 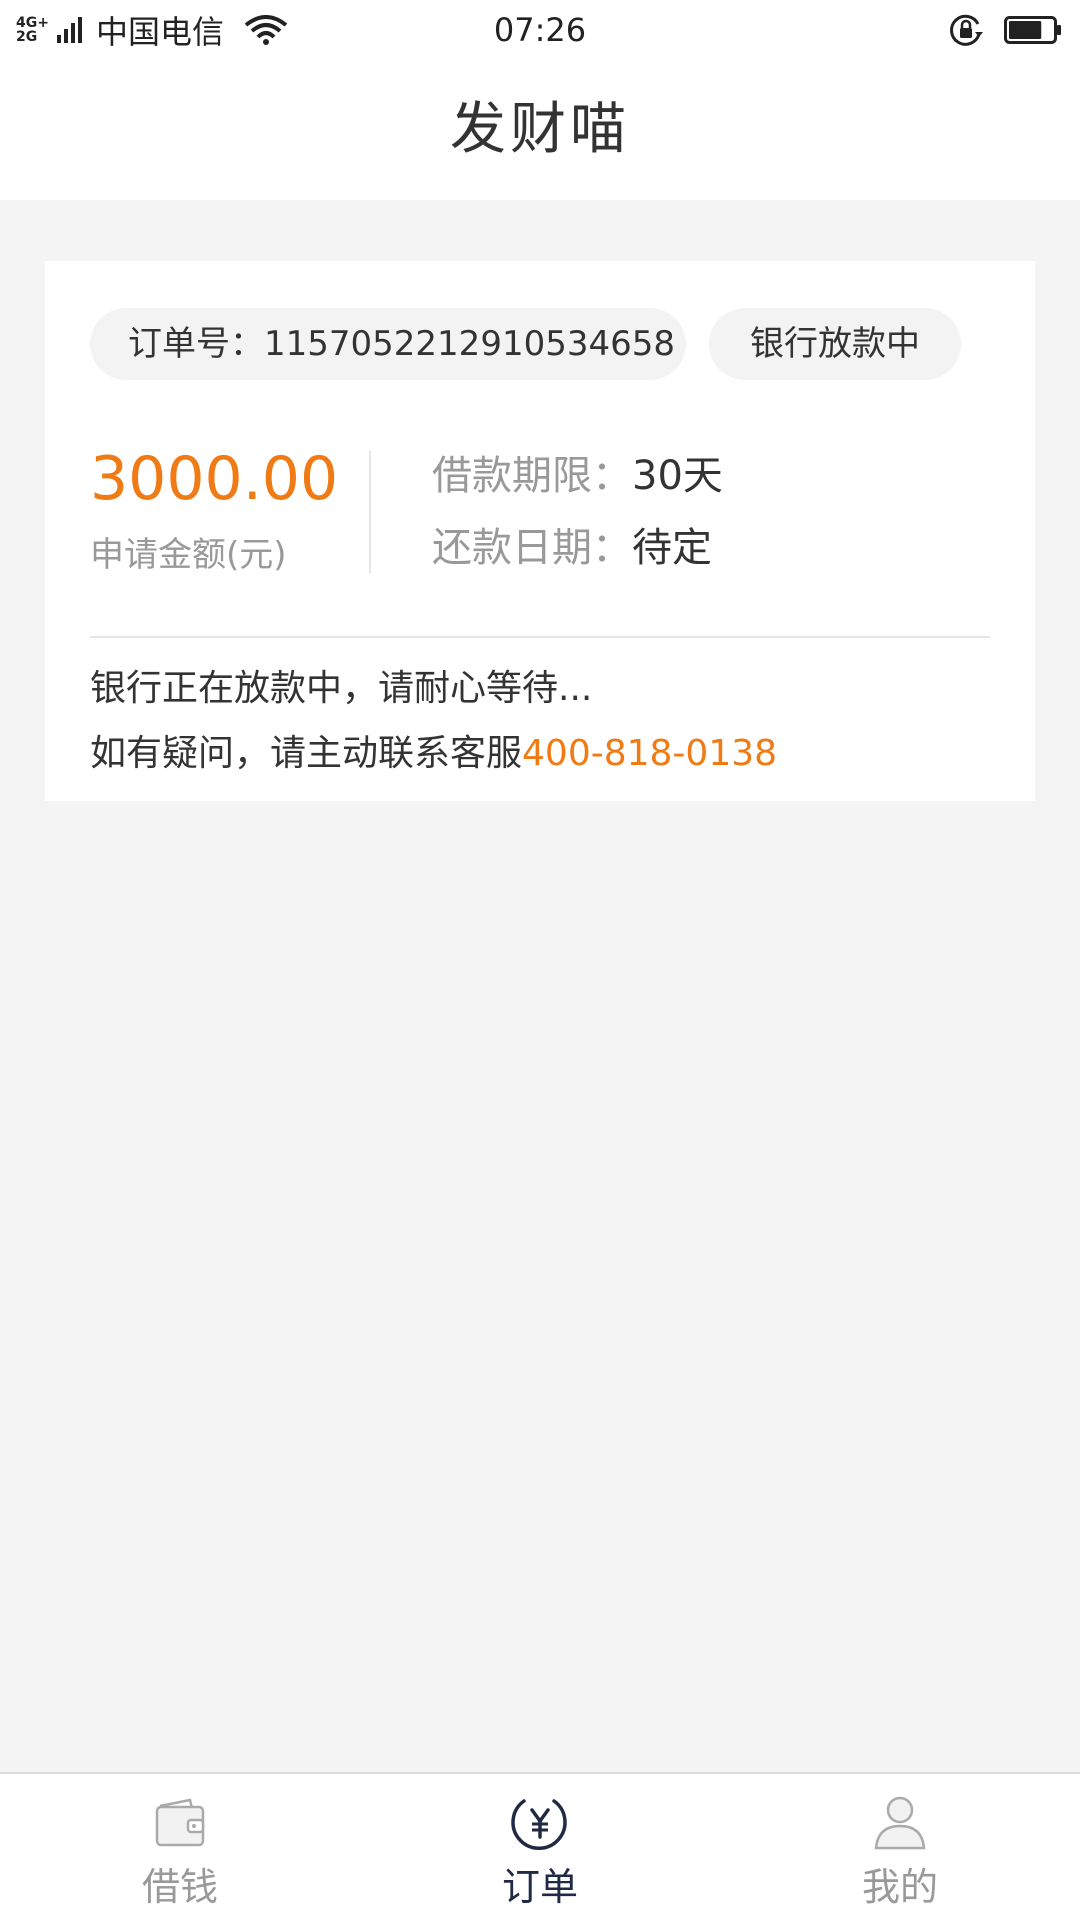 What do you see at coordinates (214, 479) in the screenshot?
I see `amount-value: 3000.00` at bounding box center [214, 479].